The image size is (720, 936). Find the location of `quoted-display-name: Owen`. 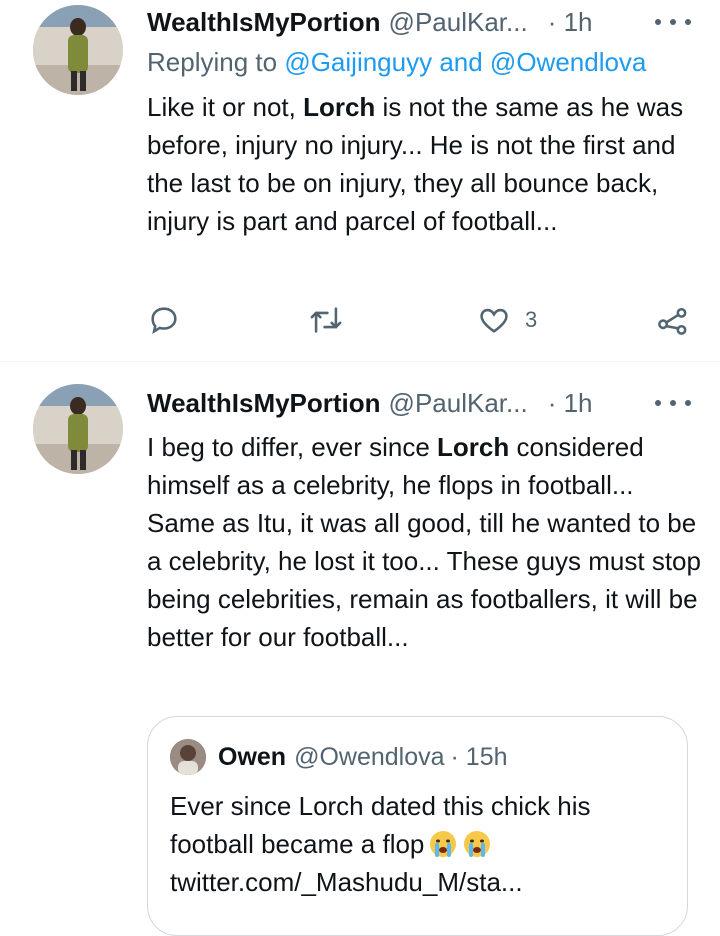

quoted-display-name: Owen is located at coordinates (252, 757).